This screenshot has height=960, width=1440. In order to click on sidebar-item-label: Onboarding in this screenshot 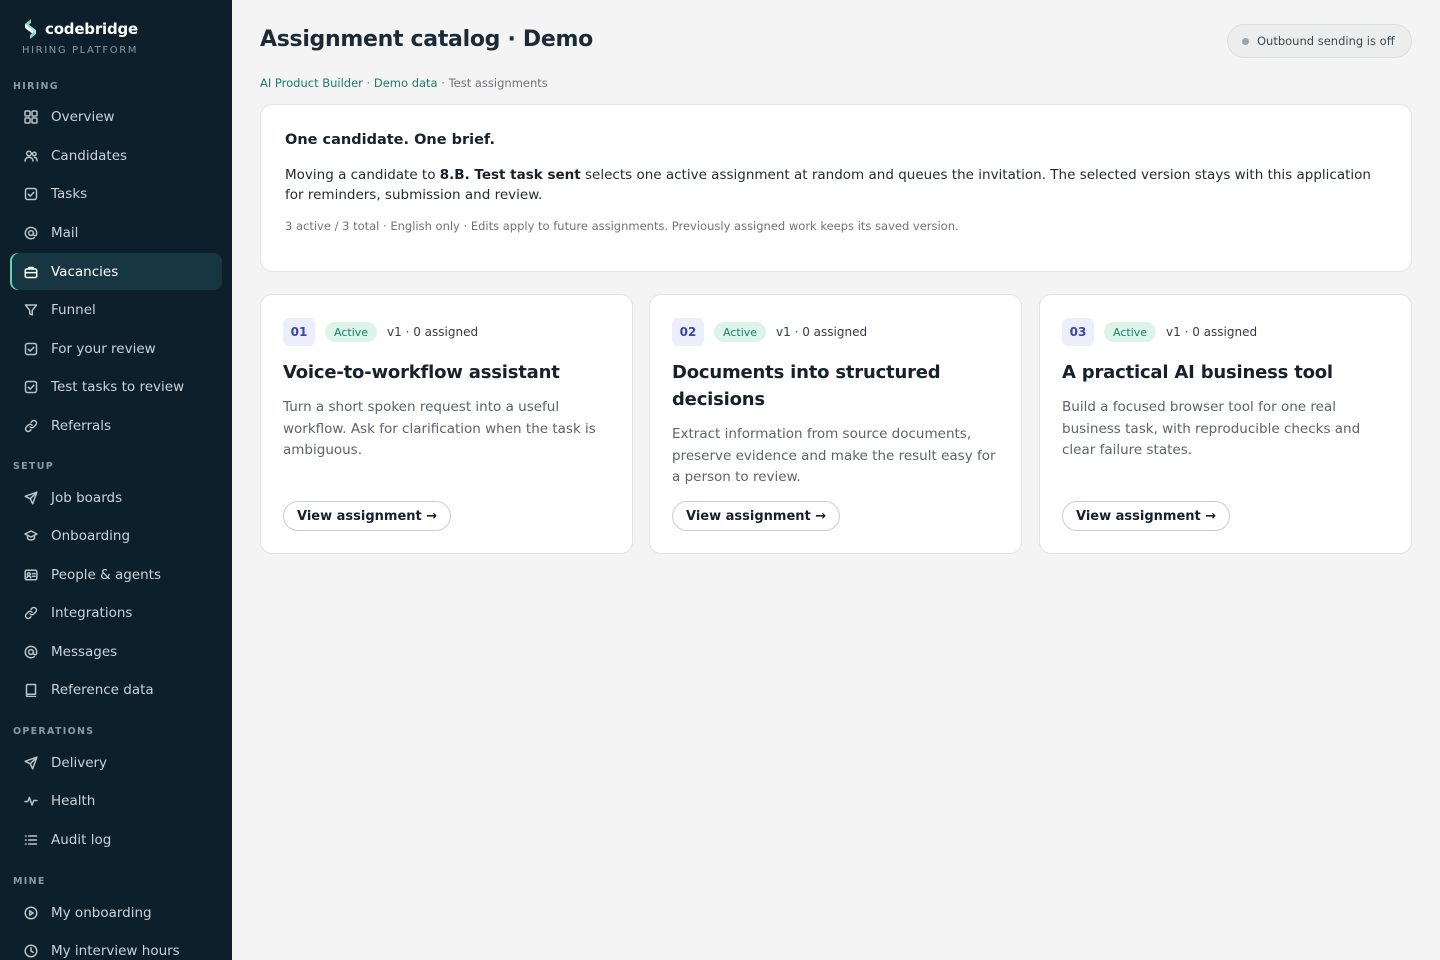, I will do `click(91, 535)`.